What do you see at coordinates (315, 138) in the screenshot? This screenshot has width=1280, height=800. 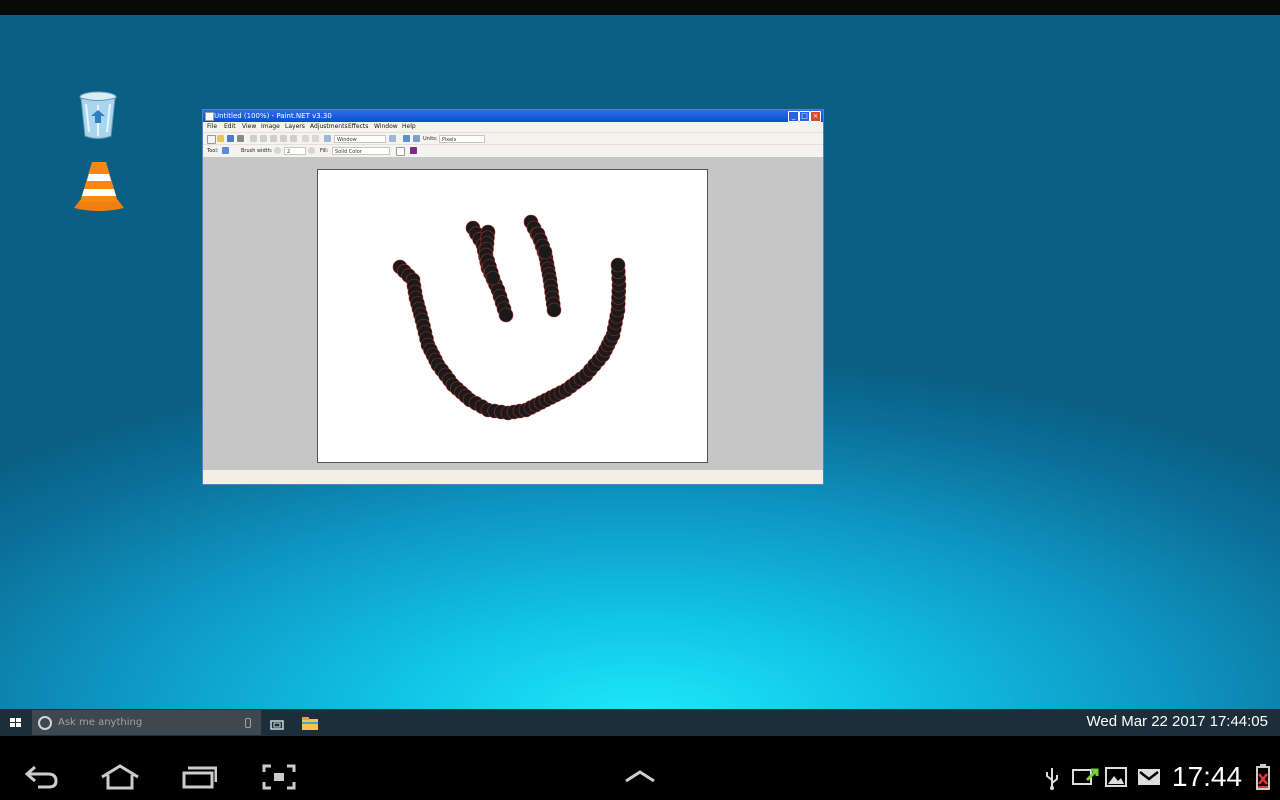 I see `redo-icon` at bounding box center [315, 138].